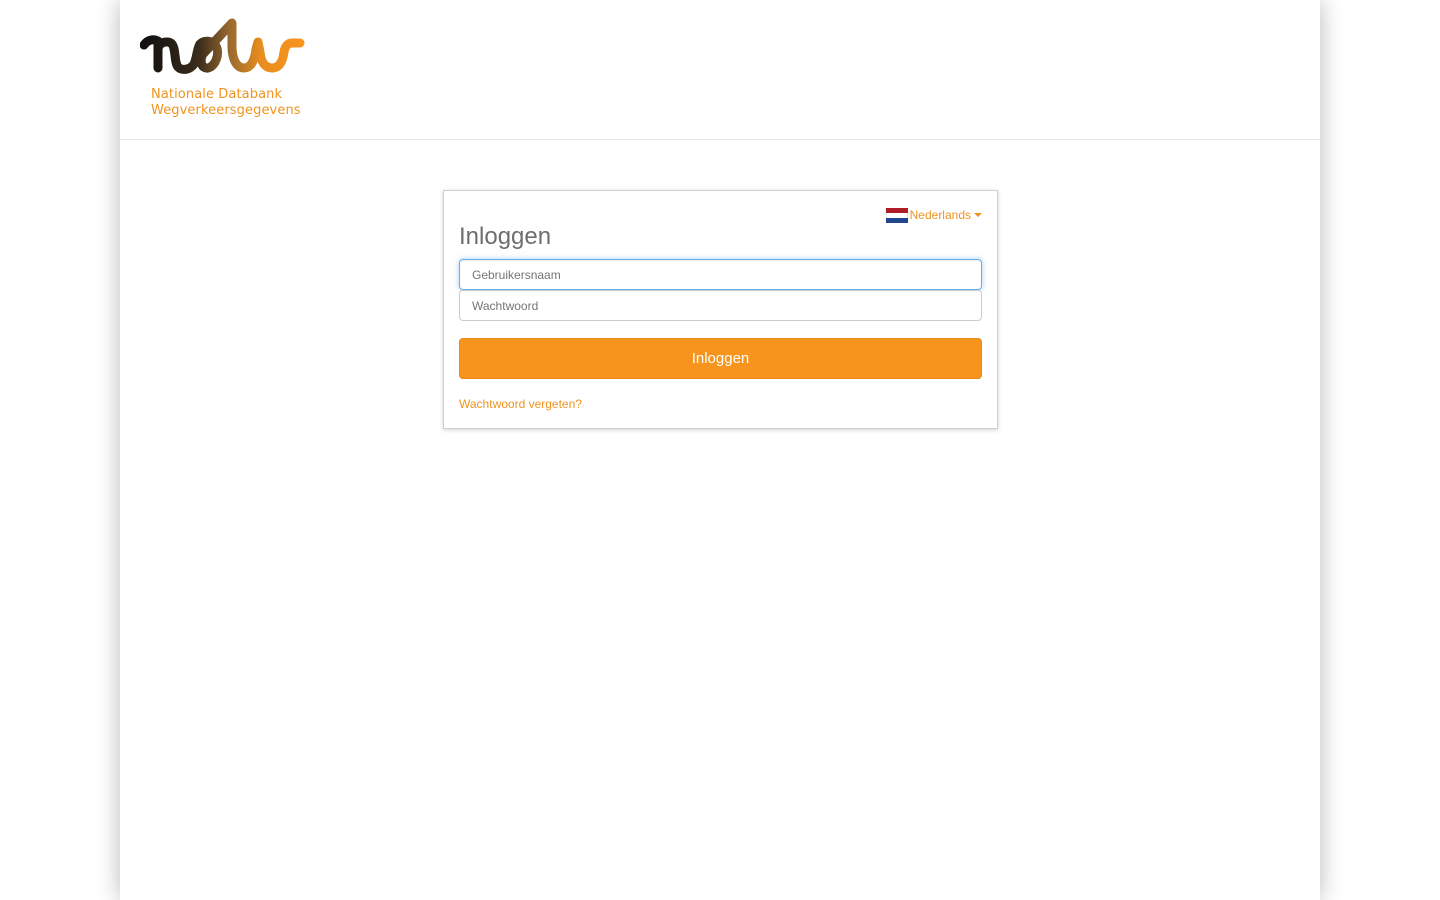 This screenshot has height=900, width=1440. I want to click on login-title: Inloggen, so click(505, 236).